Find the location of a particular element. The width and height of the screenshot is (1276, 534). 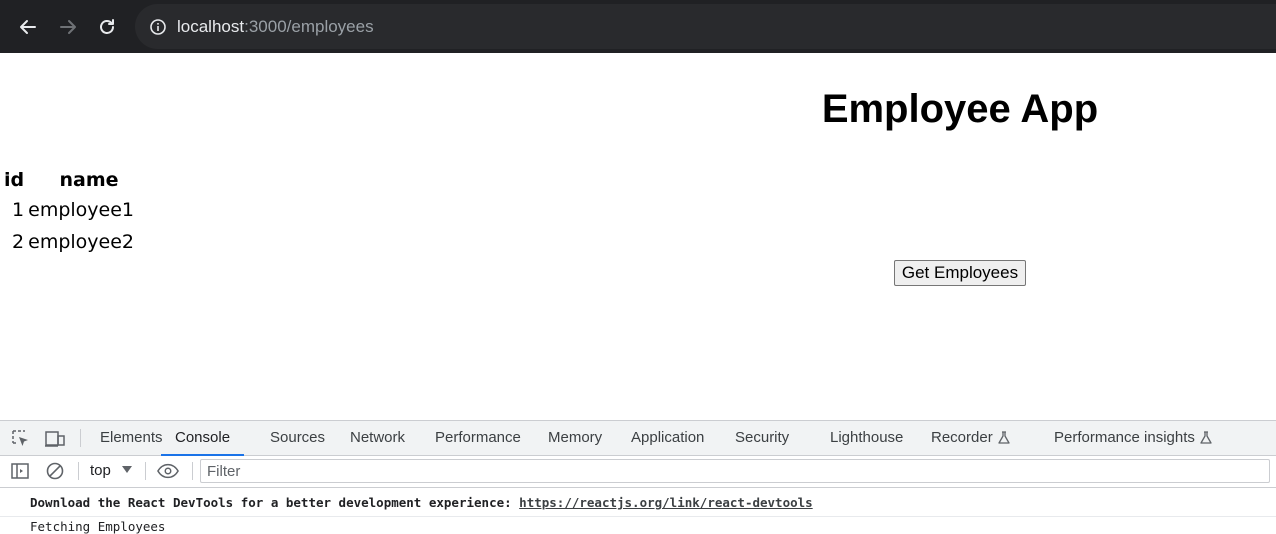

context-selector: top is located at coordinates (100, 470).